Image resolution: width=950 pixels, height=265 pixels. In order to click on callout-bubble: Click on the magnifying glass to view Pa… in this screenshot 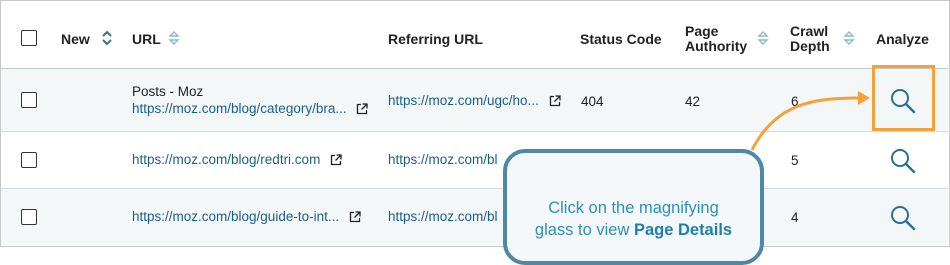, I will do `click(633, 207)`.